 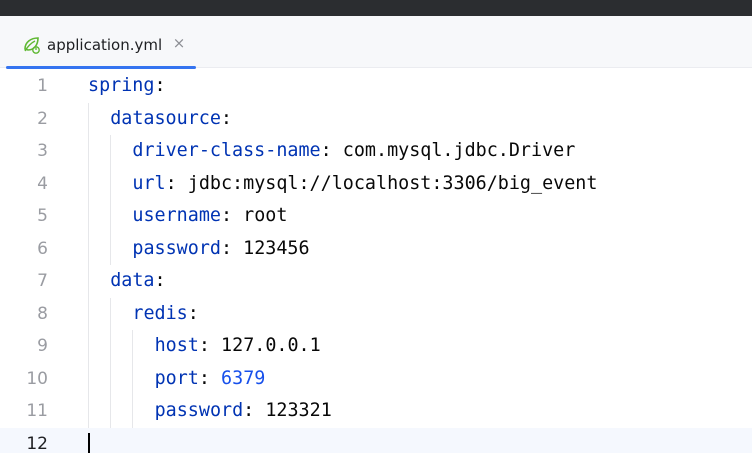 I want to click on code-line: 6 password: 123456, so click(x=376, y=249).